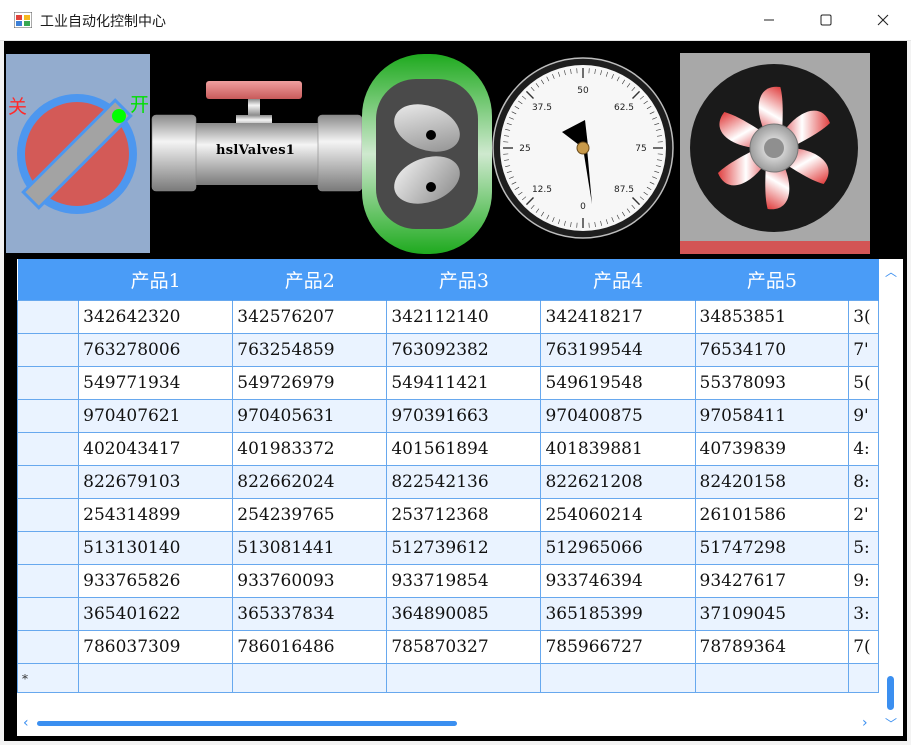  What do you see at coordinates (618, 515) in the screenshot?
I see `table-cell: 254060214` at bounding box center [618, 515].